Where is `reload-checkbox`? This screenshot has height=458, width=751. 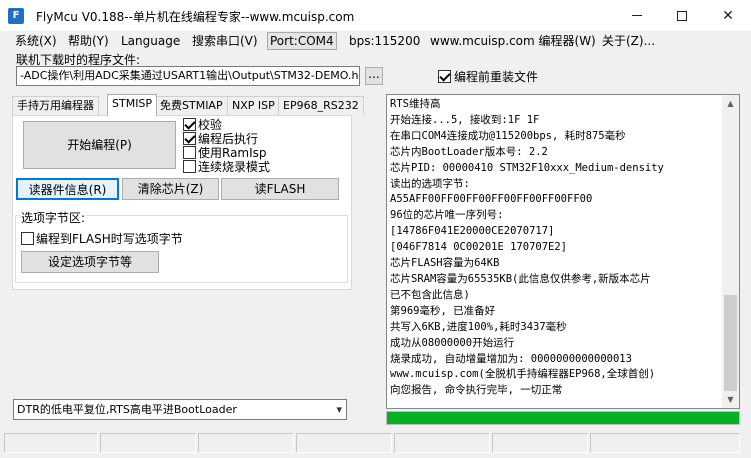
reload-checkbox is located at coordinates (444, 76).